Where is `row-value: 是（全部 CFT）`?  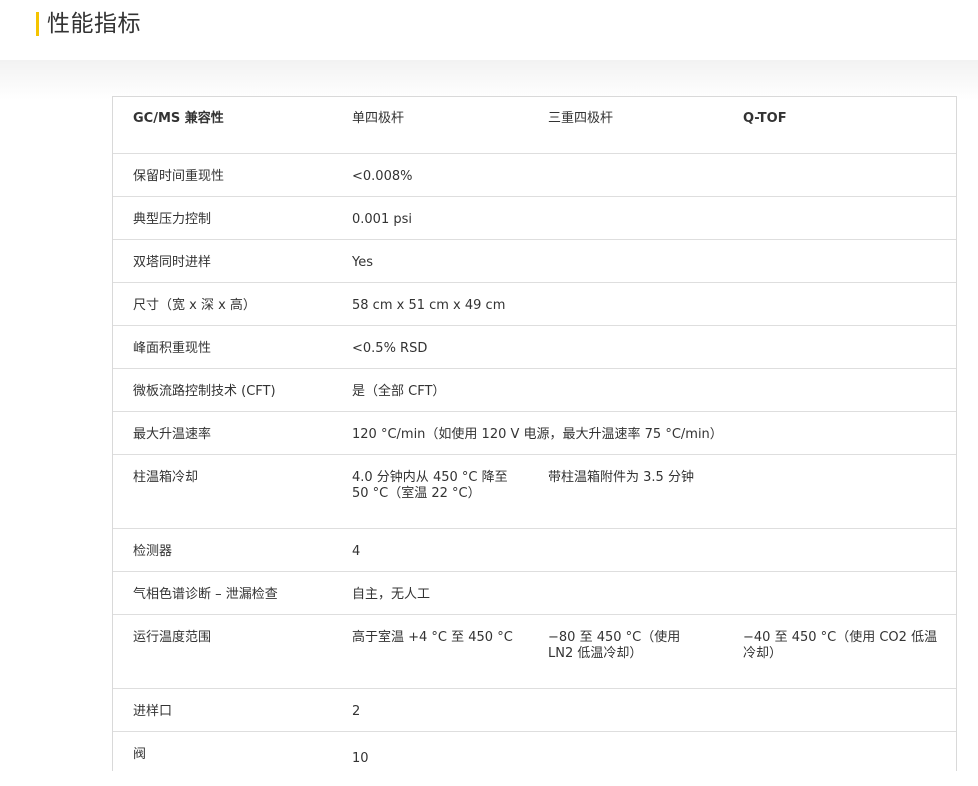
row-value: 是（全部 CFT） is located at coordinates (399, 391).